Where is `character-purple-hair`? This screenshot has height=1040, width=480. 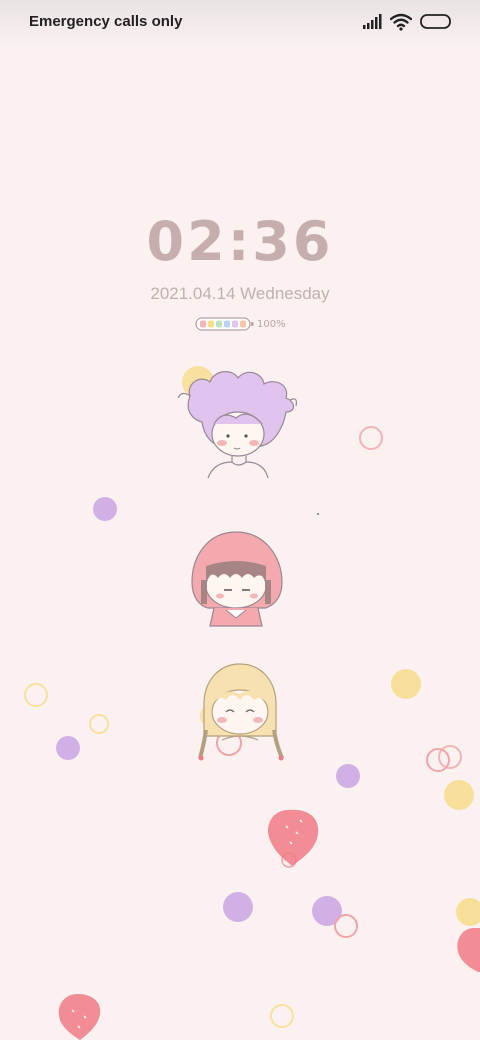
character-purple-hair is located at coordinates (237, 425).